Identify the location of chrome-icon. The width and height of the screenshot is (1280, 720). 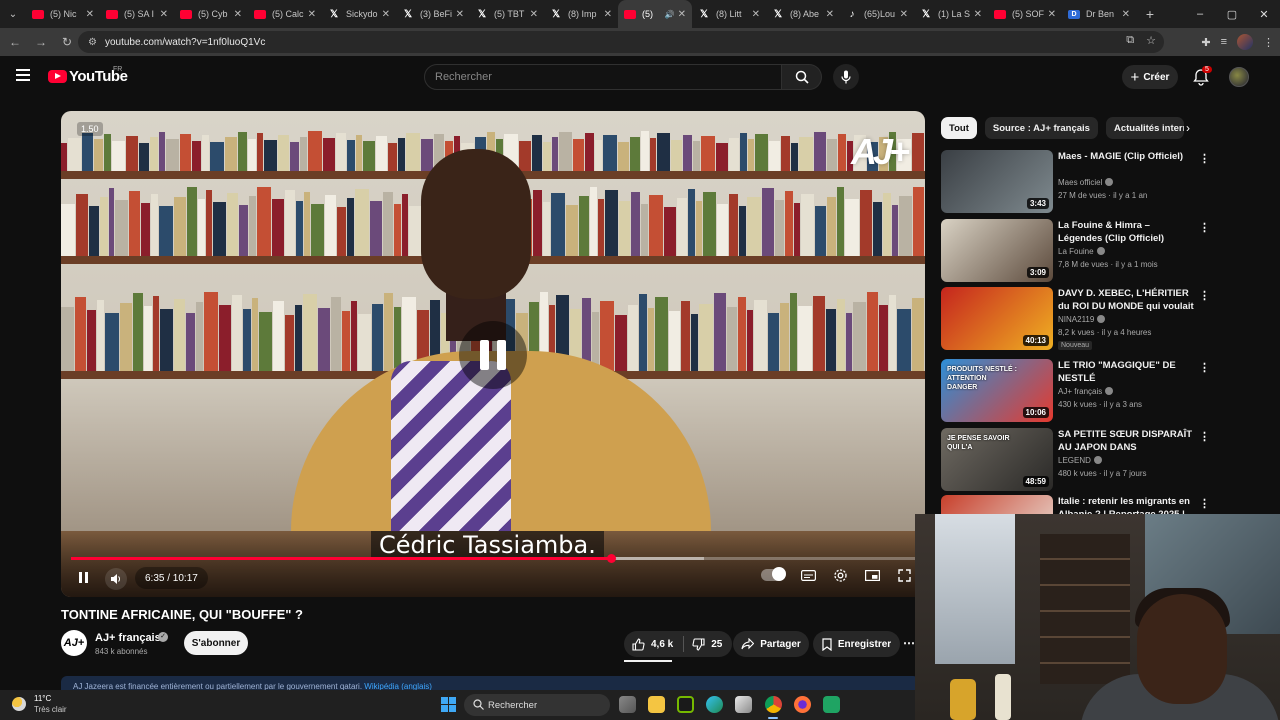
(773, 704).